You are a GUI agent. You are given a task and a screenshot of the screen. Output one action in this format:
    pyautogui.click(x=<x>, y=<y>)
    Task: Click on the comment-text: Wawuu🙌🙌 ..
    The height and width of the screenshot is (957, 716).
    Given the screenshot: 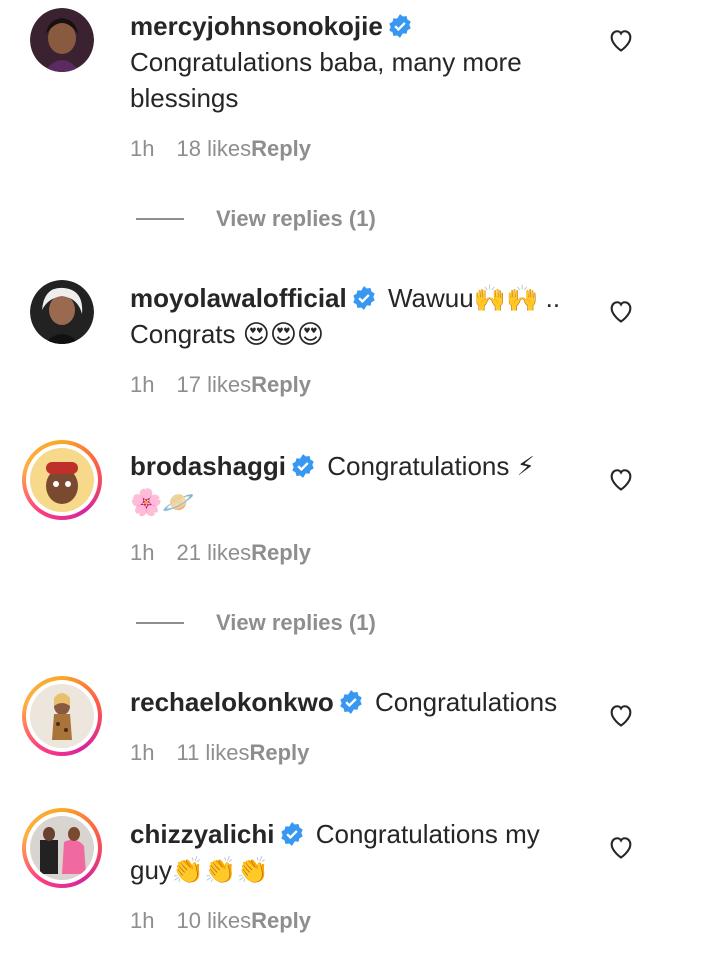 What is the action you would take?
    pyautogui.click(x=474, y=298)
    